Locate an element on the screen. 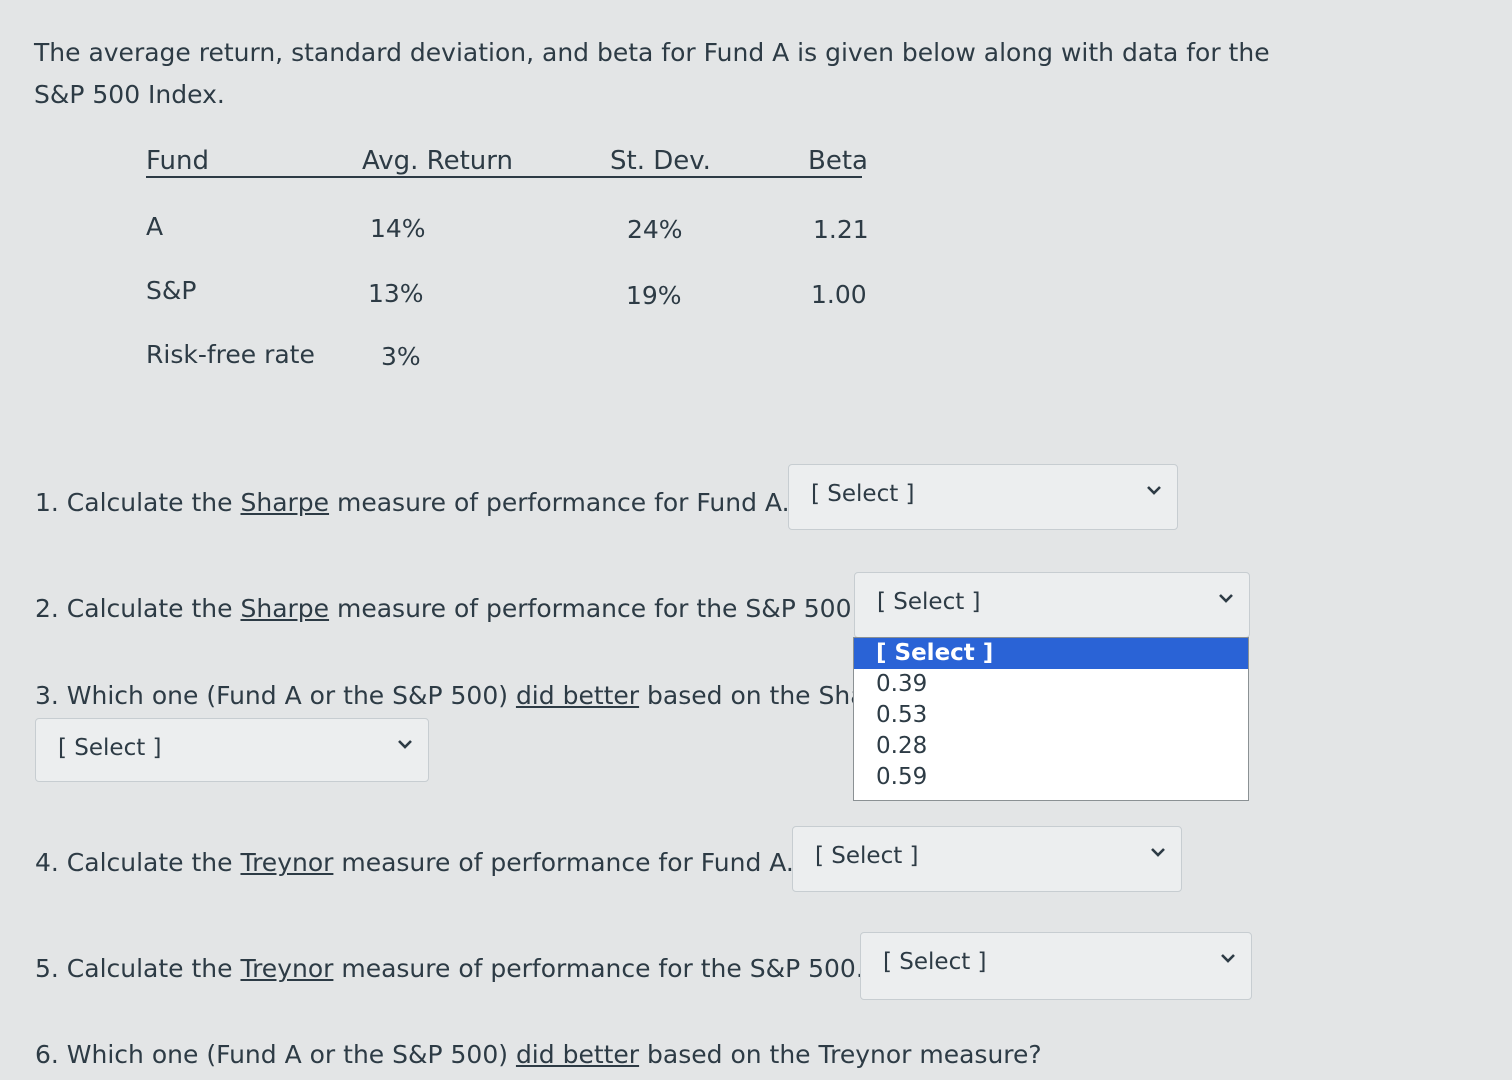 The image size is (1512, 1080). row-sp-beta: 1.00 is located at coordinates (839, 294).